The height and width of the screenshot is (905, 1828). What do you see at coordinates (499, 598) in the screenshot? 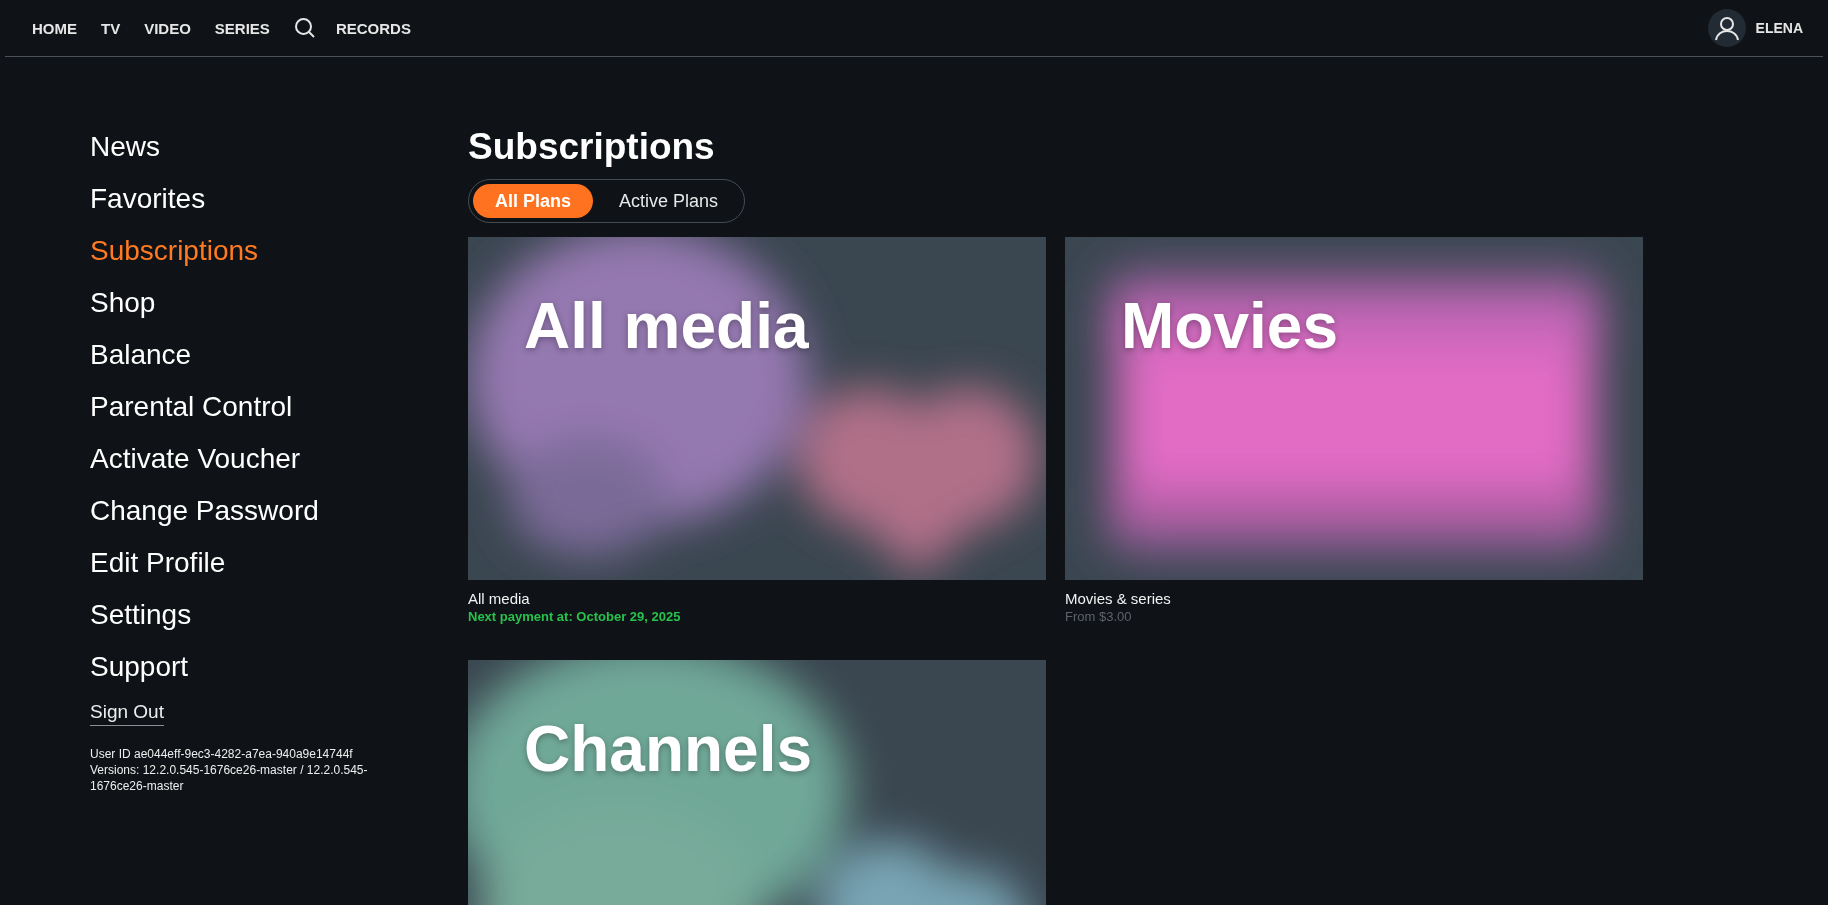
I see `plan-name: All media` at bounding box center [499, 598].